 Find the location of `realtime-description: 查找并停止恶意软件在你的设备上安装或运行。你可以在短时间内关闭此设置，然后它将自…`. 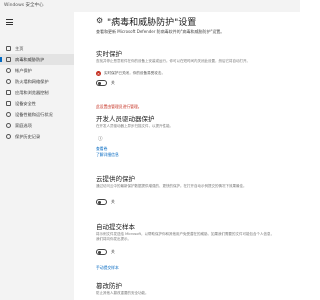

realtime-description: 查找并停止恶意软件在你的设备上安装或运行。你可以在短时间内关闭此设置，然后它将自… is located at coordinates (173, 61).